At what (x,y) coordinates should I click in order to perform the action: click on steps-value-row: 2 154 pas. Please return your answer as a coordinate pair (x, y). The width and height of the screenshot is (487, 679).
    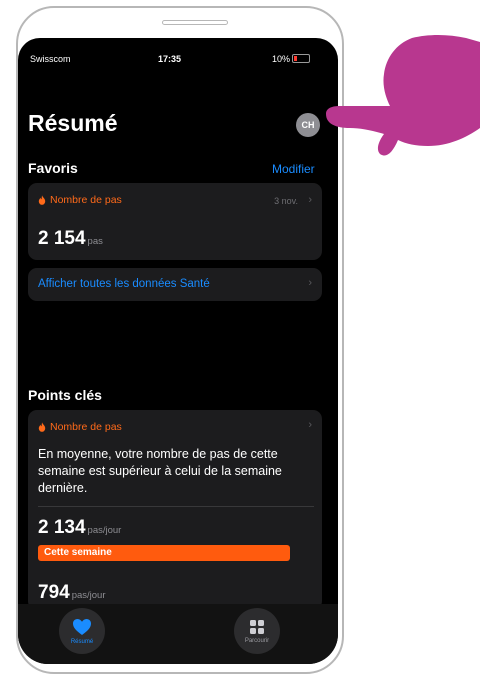
    Looking at the image, I should click on (70, 239).